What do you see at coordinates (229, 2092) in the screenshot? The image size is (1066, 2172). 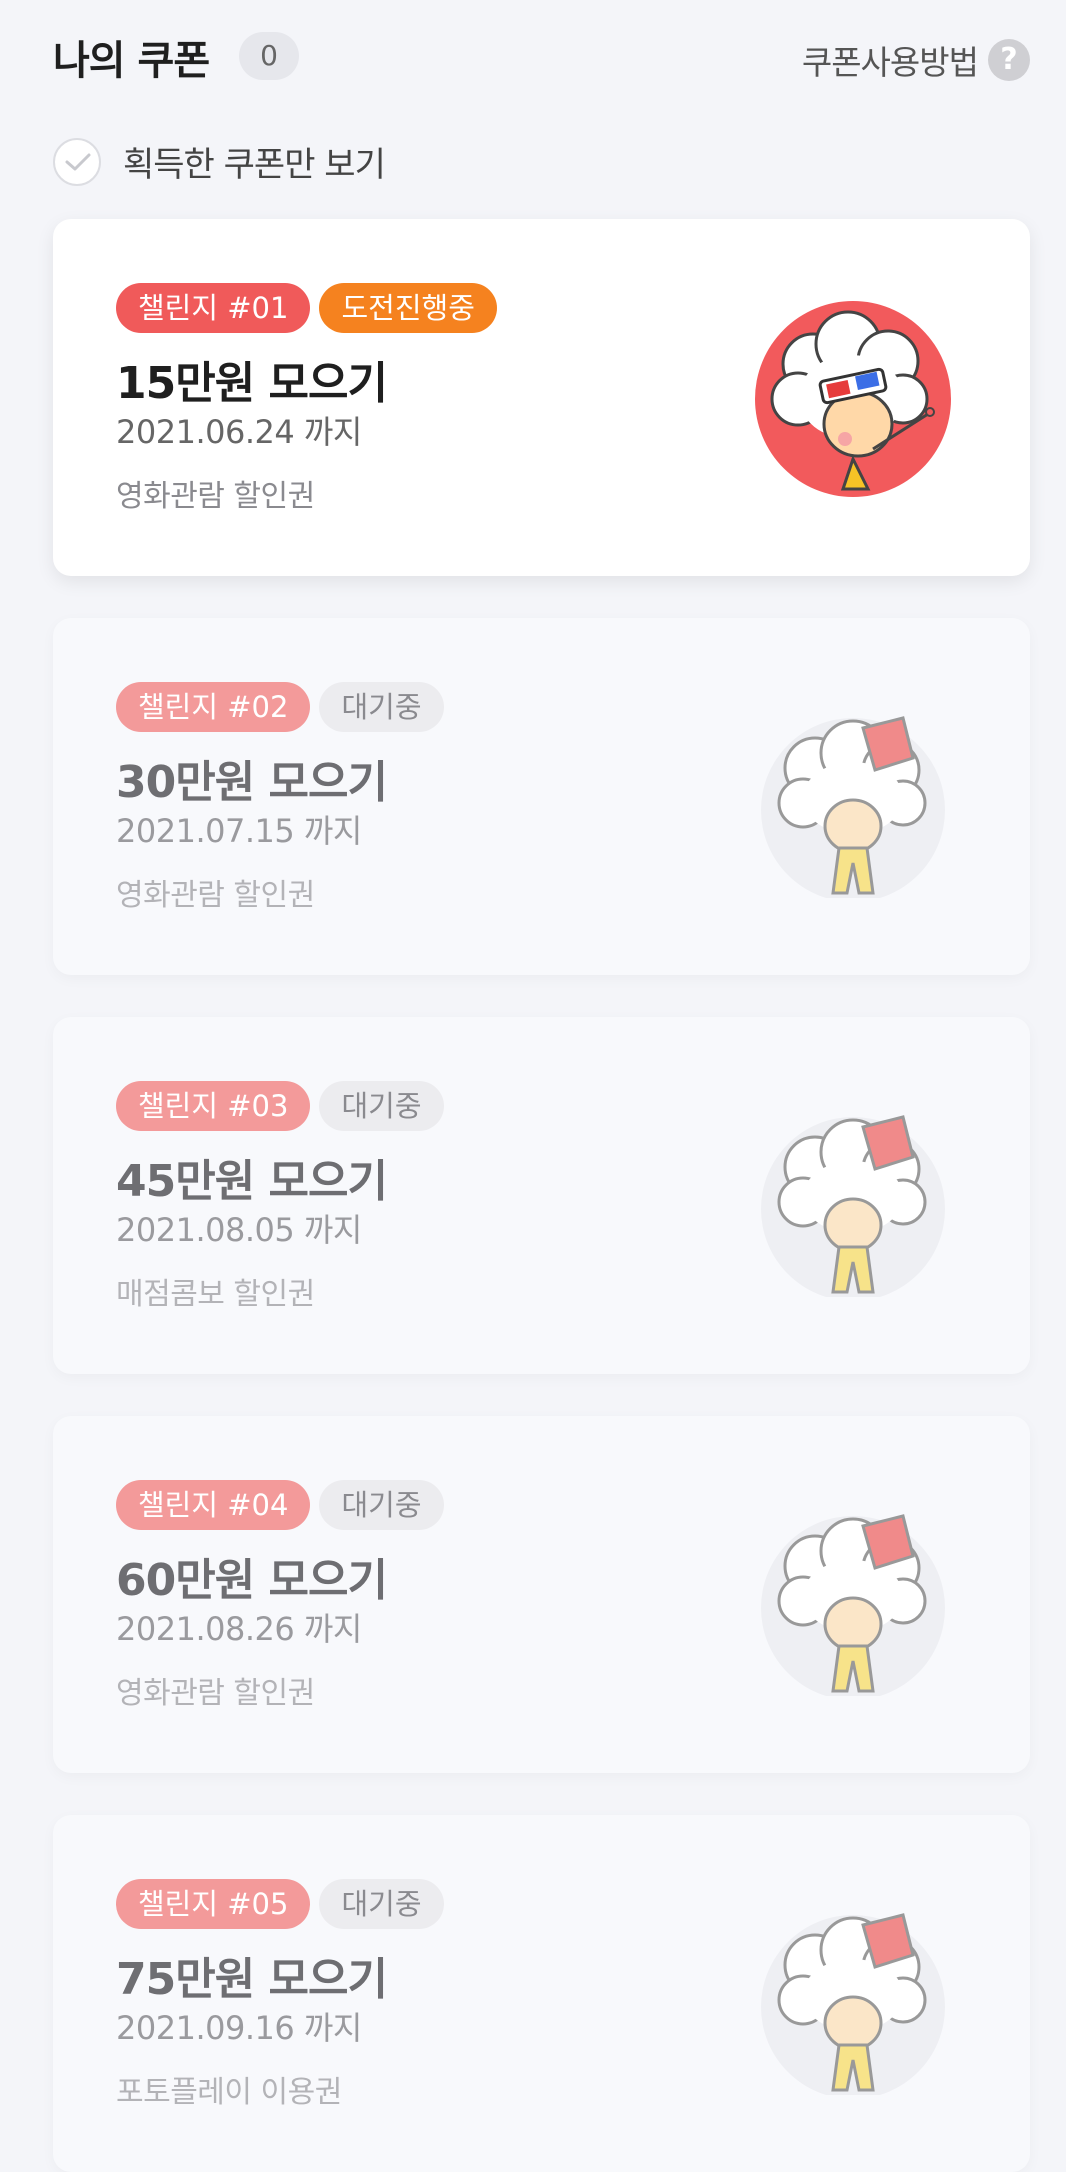 I see `coupon-type: 포토플레이 이용권` at bounding box center [229, 2092].